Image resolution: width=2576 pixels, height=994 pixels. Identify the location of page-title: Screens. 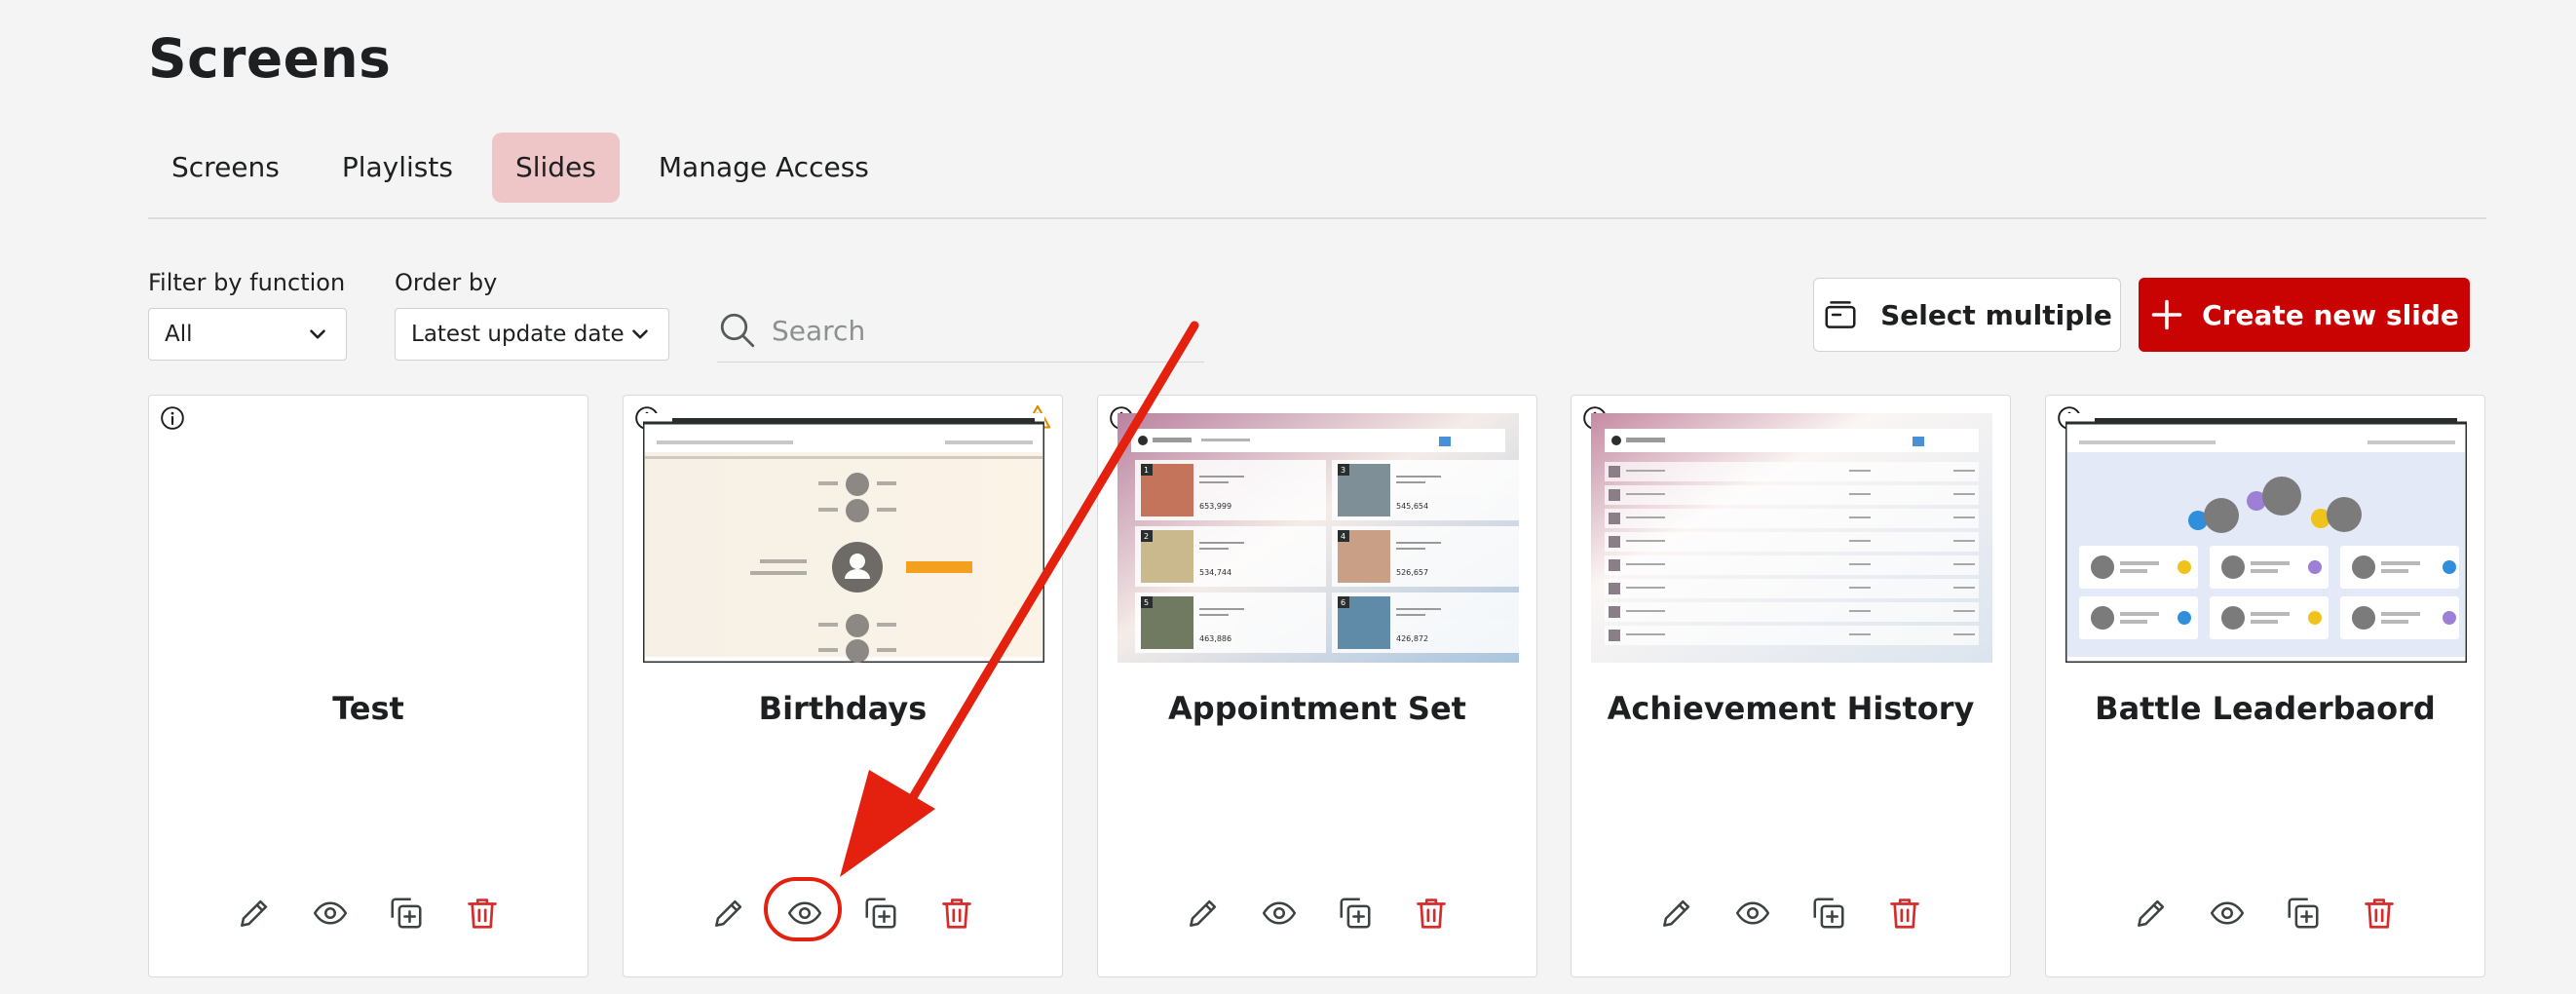
(270, 59).